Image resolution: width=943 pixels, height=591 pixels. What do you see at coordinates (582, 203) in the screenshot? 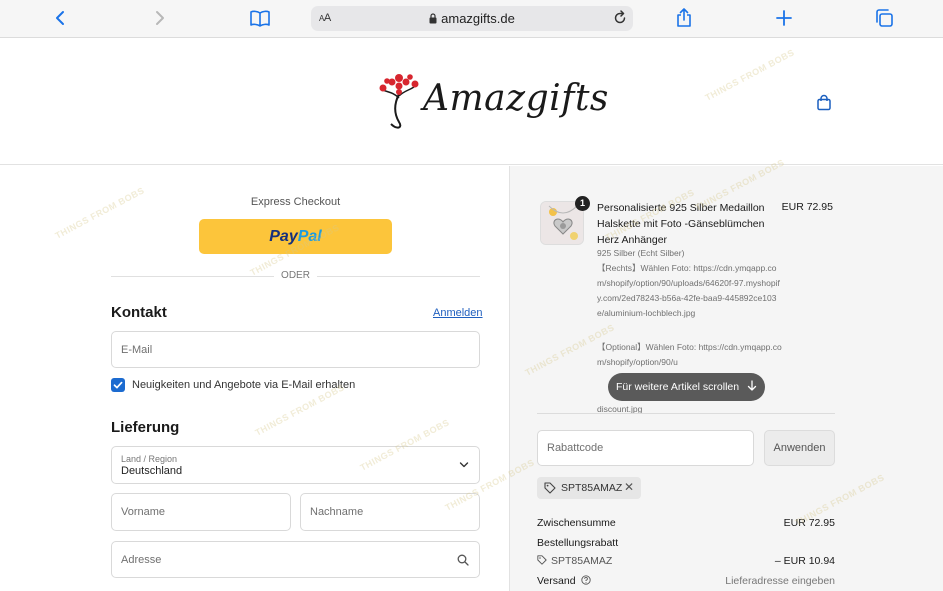
I see `quantity-badge: 1` at bounding box center [582, 203].